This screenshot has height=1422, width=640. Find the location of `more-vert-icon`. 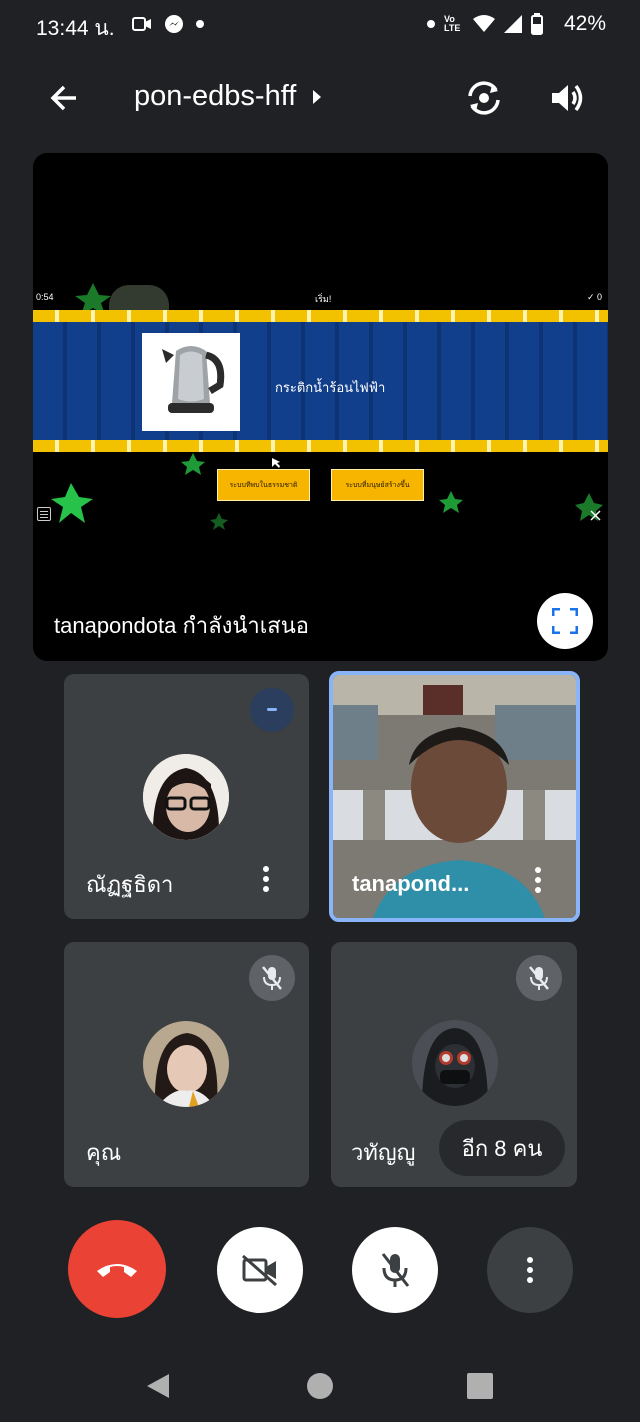

more-vert-icon is located at coordinates (530, 1270).